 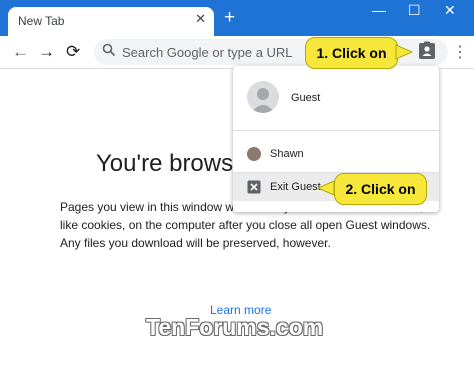 I want to click on new-tab-button: +, so click(x=229, y=18).